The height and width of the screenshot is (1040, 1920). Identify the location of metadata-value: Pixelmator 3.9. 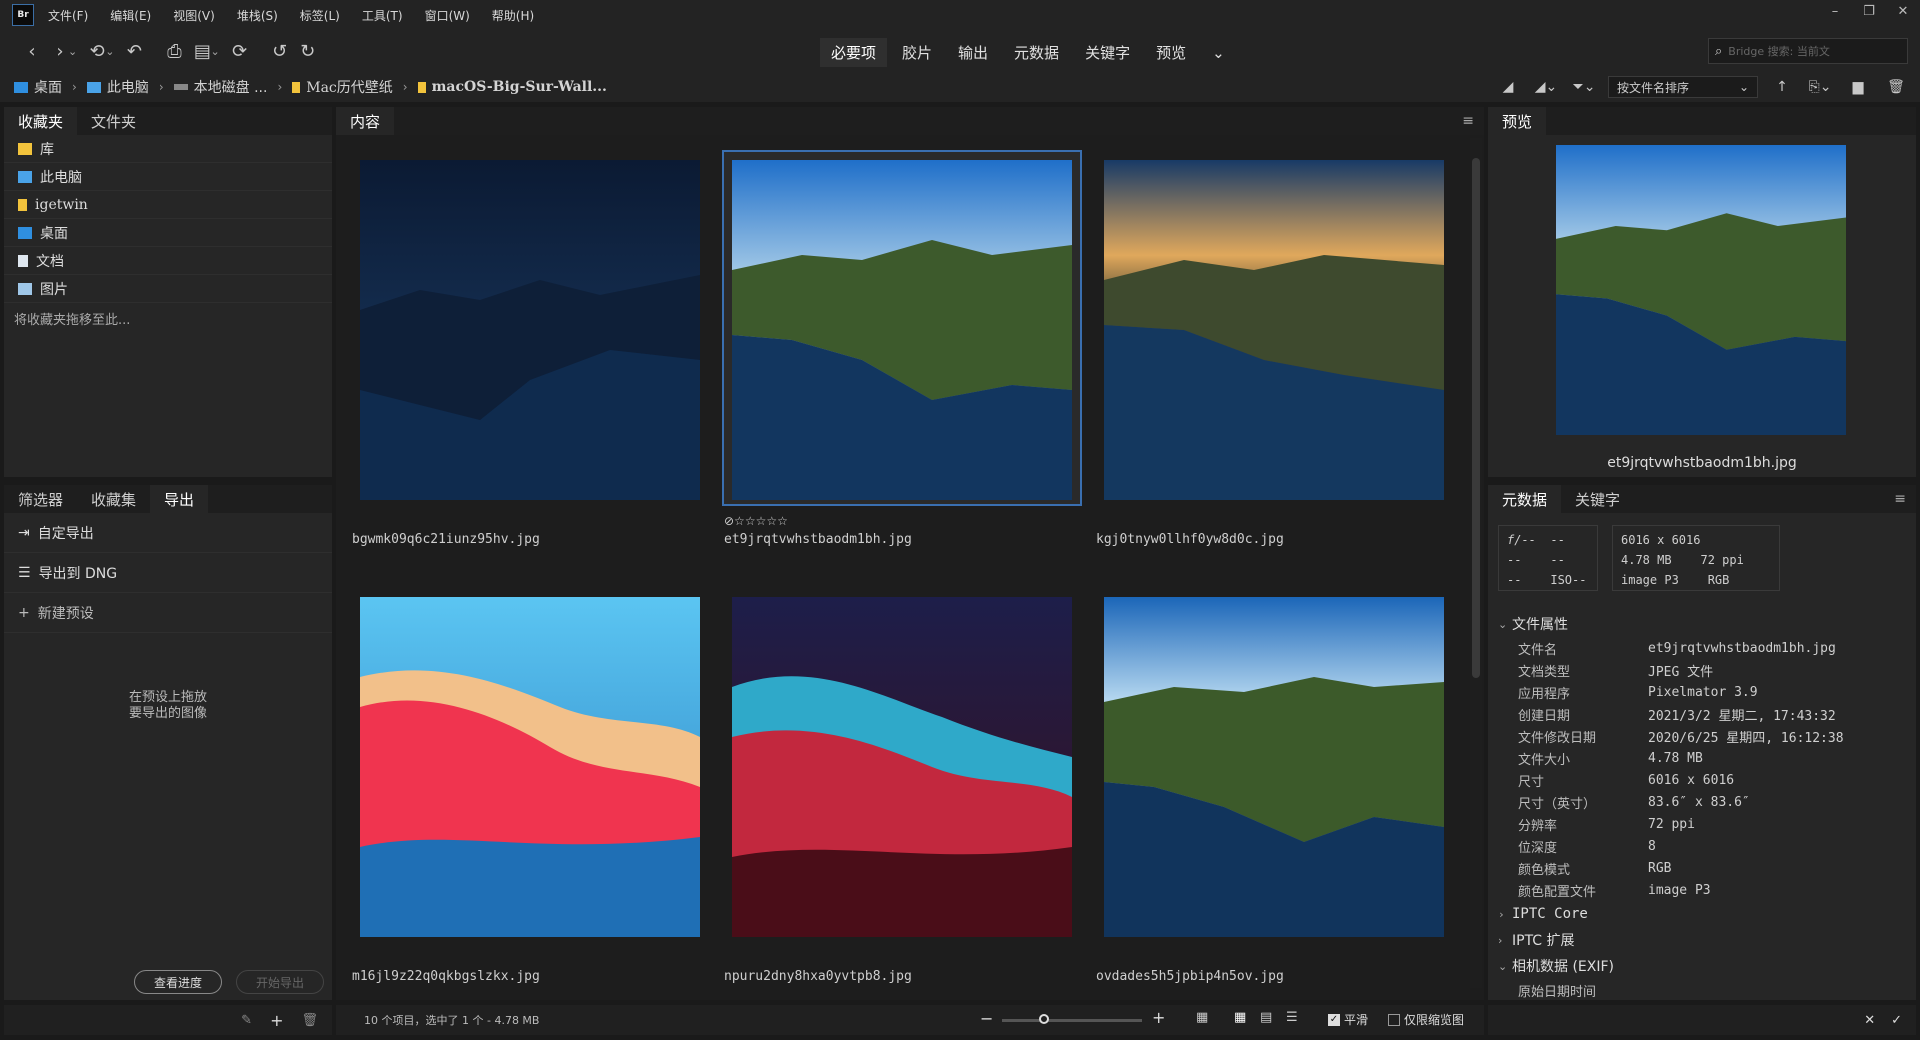
(1703, 692).